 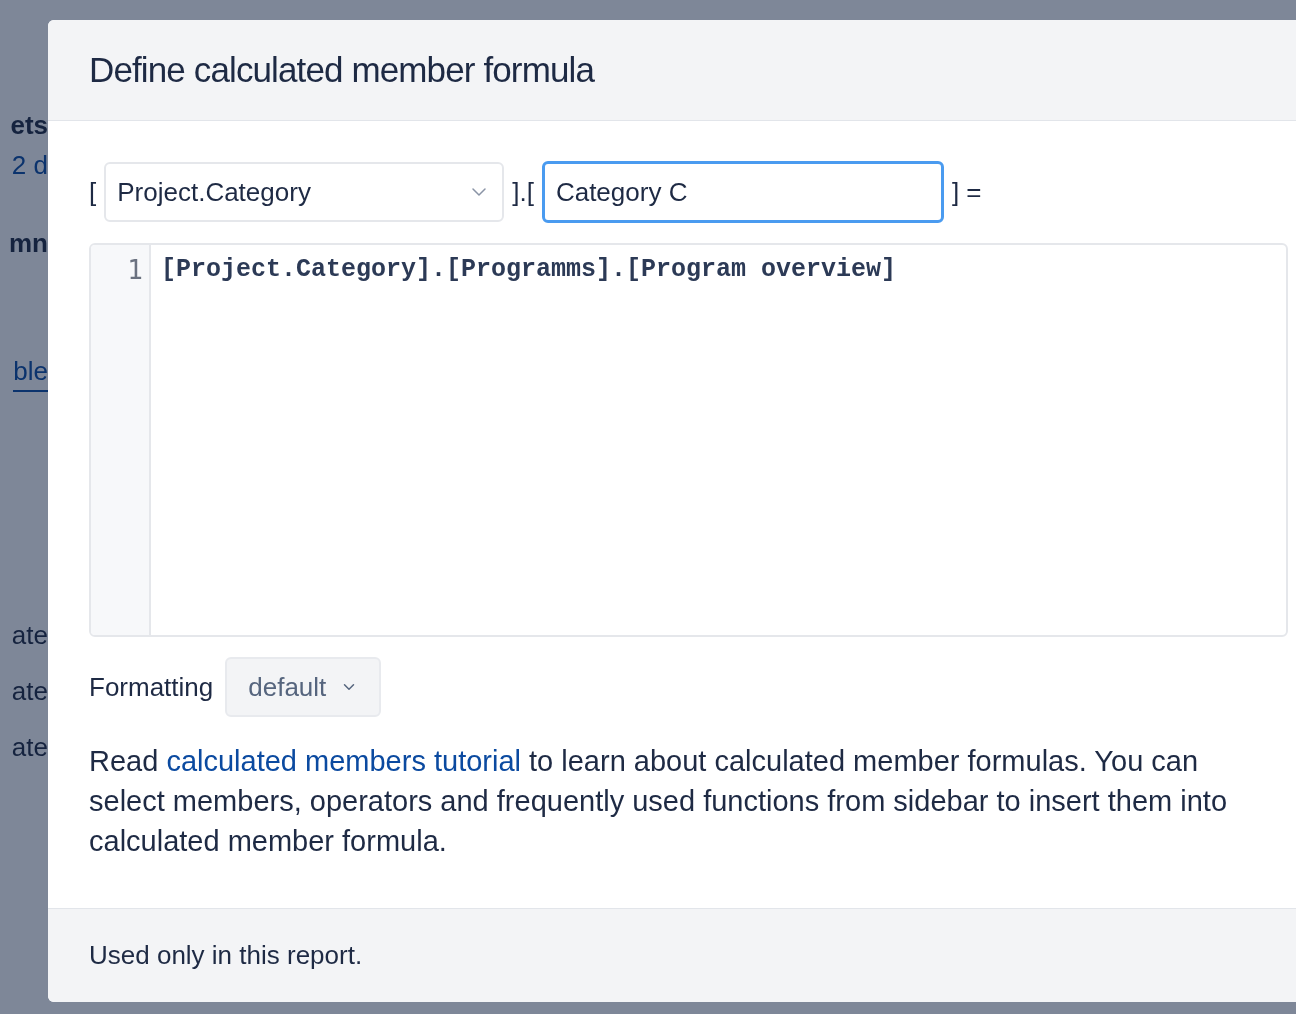 I want to click on code-line: [Project.Category].[Programms].[Program overview], so click(x=529, y=270).